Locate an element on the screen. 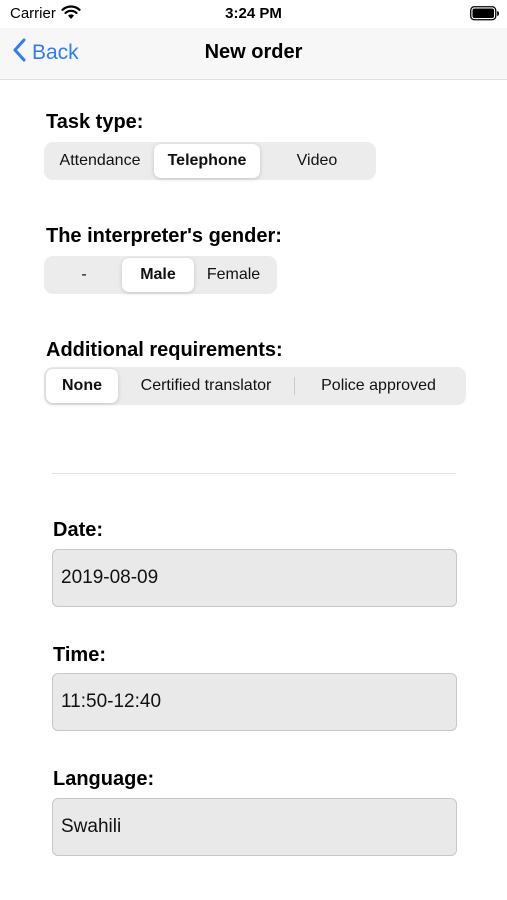  battery-icon is located at coordinates (485, 13).